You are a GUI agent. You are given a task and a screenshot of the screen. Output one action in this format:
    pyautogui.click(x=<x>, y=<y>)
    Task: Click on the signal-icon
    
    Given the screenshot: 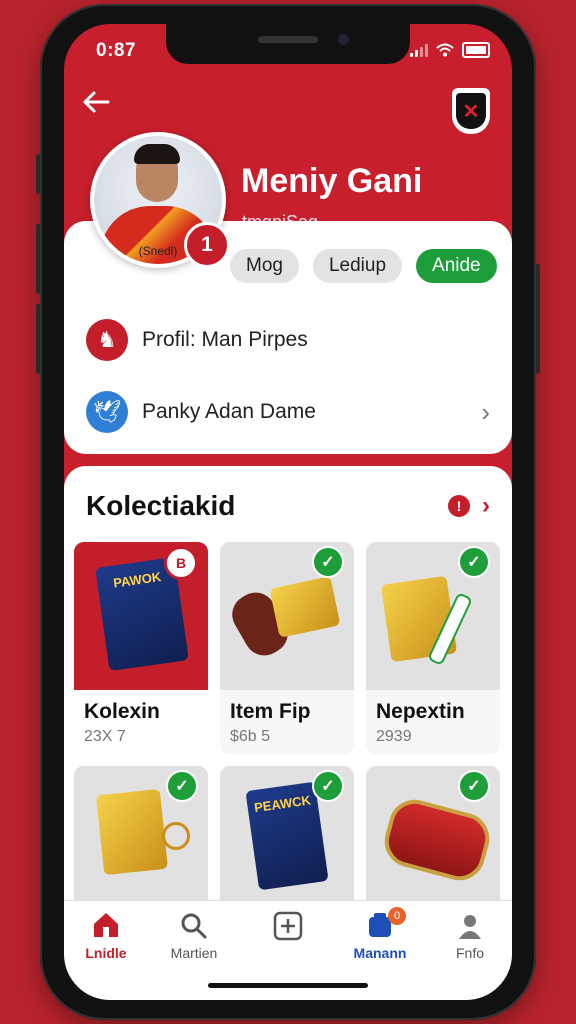 What is the action you would take?
    pyautogui.click(x=419, y=50)
    